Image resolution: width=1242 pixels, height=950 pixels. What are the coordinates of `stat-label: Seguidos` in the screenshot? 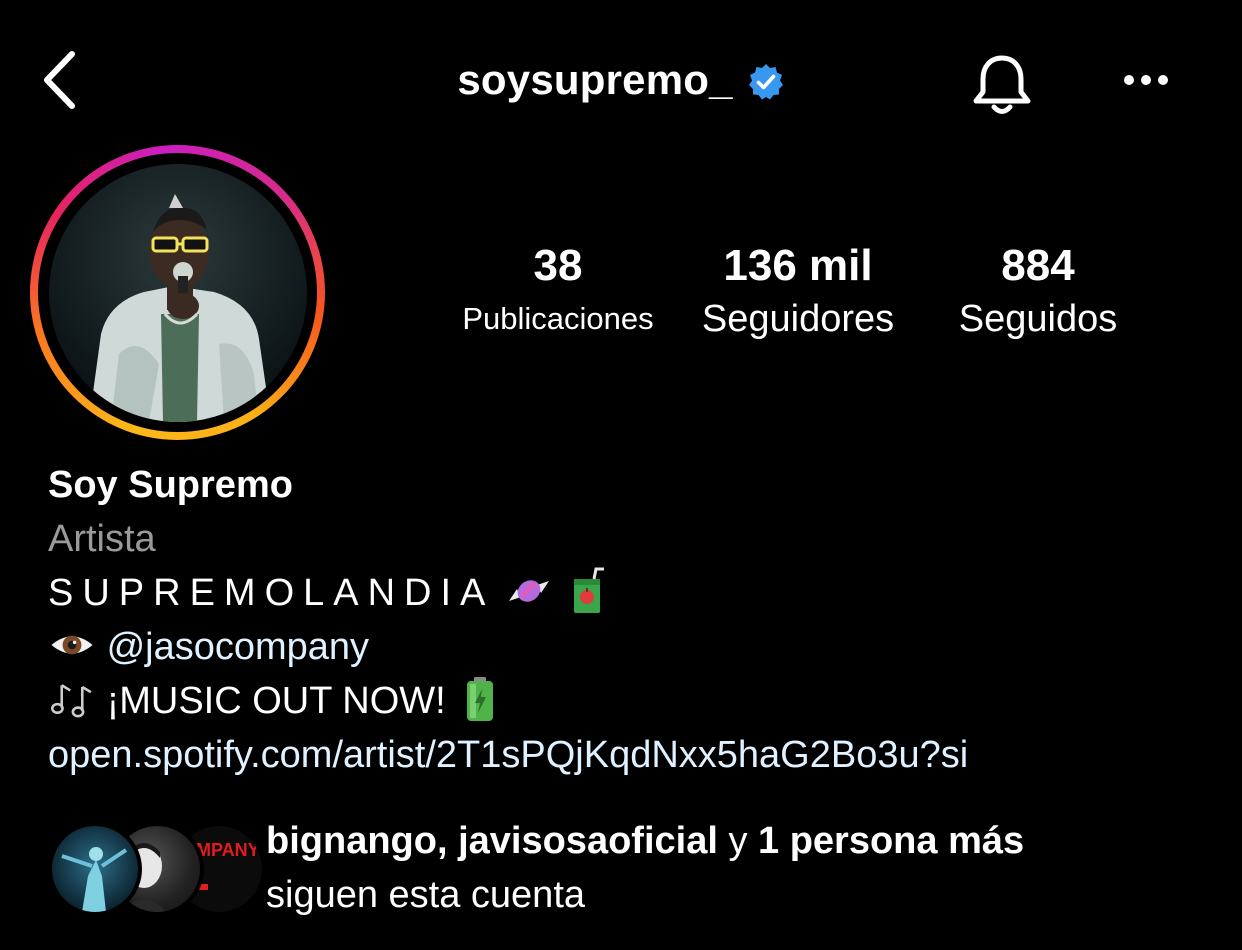 It's located at (1038, 319).